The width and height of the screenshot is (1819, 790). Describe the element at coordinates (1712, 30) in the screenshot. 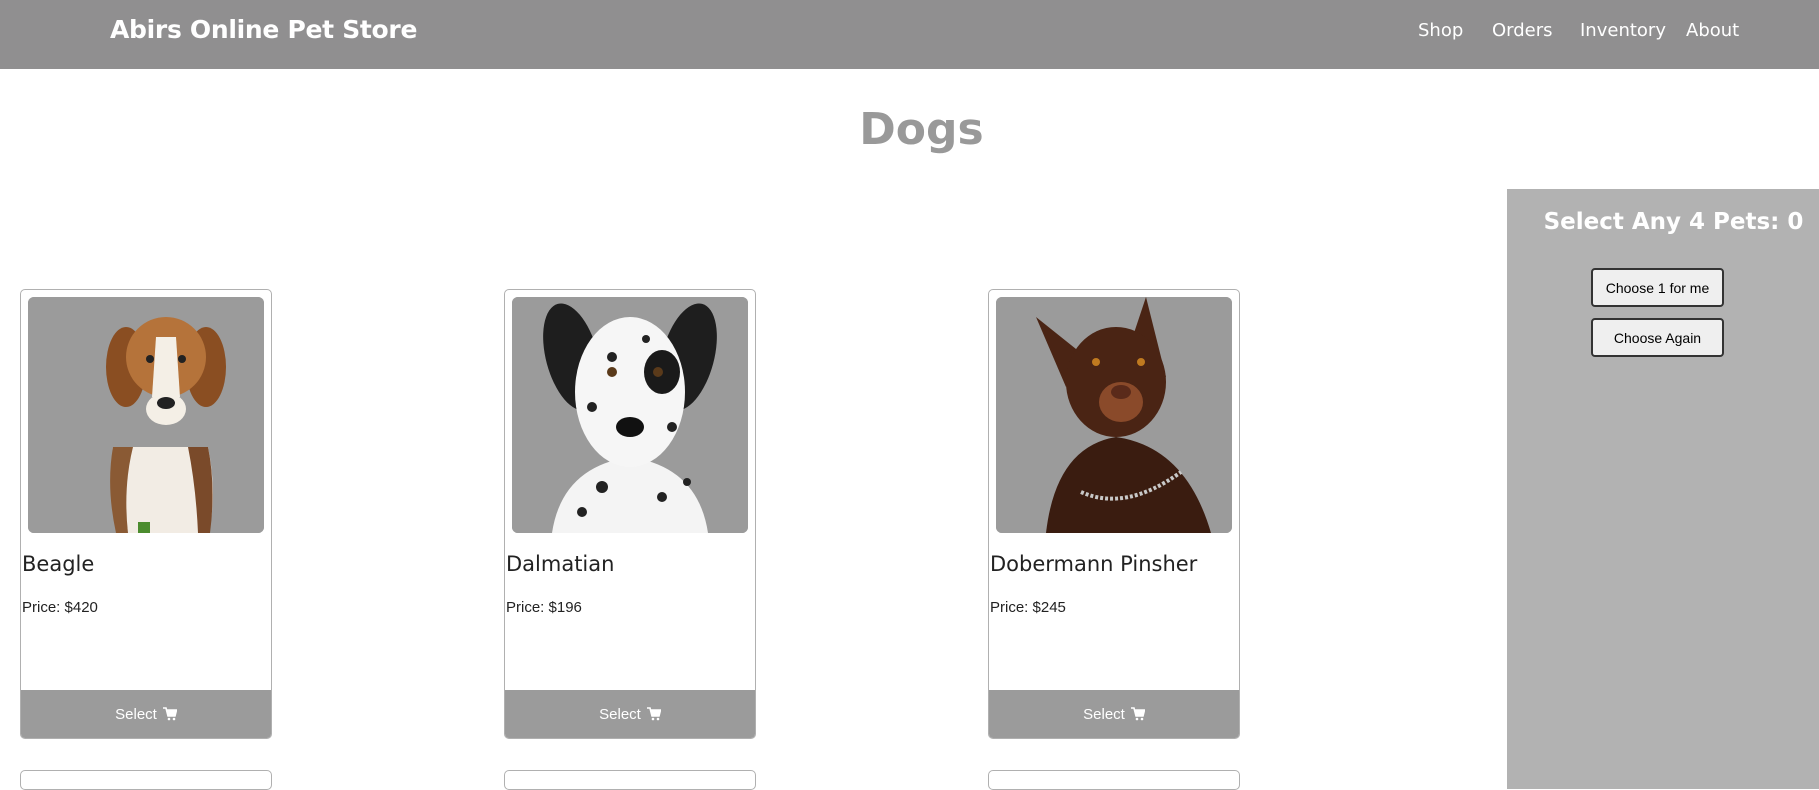

I see `nav-link-about: About` at that location.